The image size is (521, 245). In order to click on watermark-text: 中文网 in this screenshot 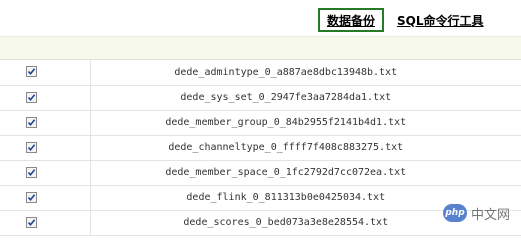, I will do `click(491, 215)`.